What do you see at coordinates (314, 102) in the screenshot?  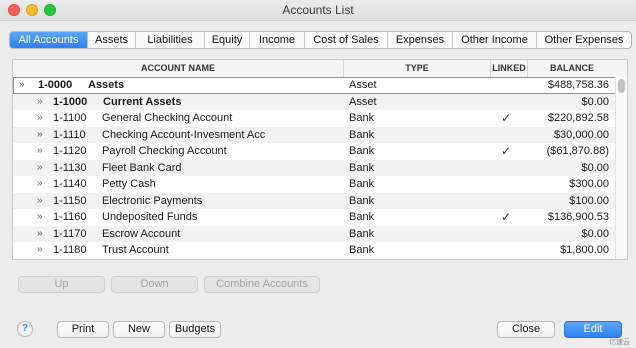 I see `table-row: » 1-1000 Current Assets Asset $0.00` at bounding box center [314, 102].